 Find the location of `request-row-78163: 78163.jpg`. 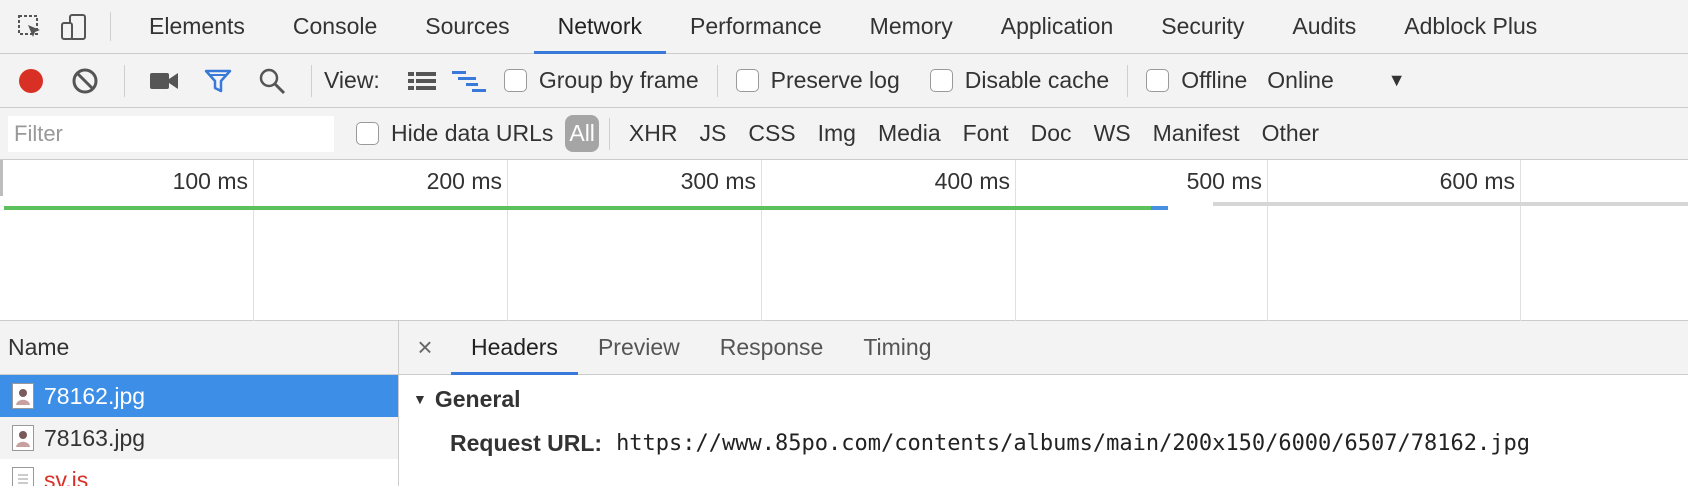

request-row-78163: 78163.jpg is located at coordinates (199, 438).